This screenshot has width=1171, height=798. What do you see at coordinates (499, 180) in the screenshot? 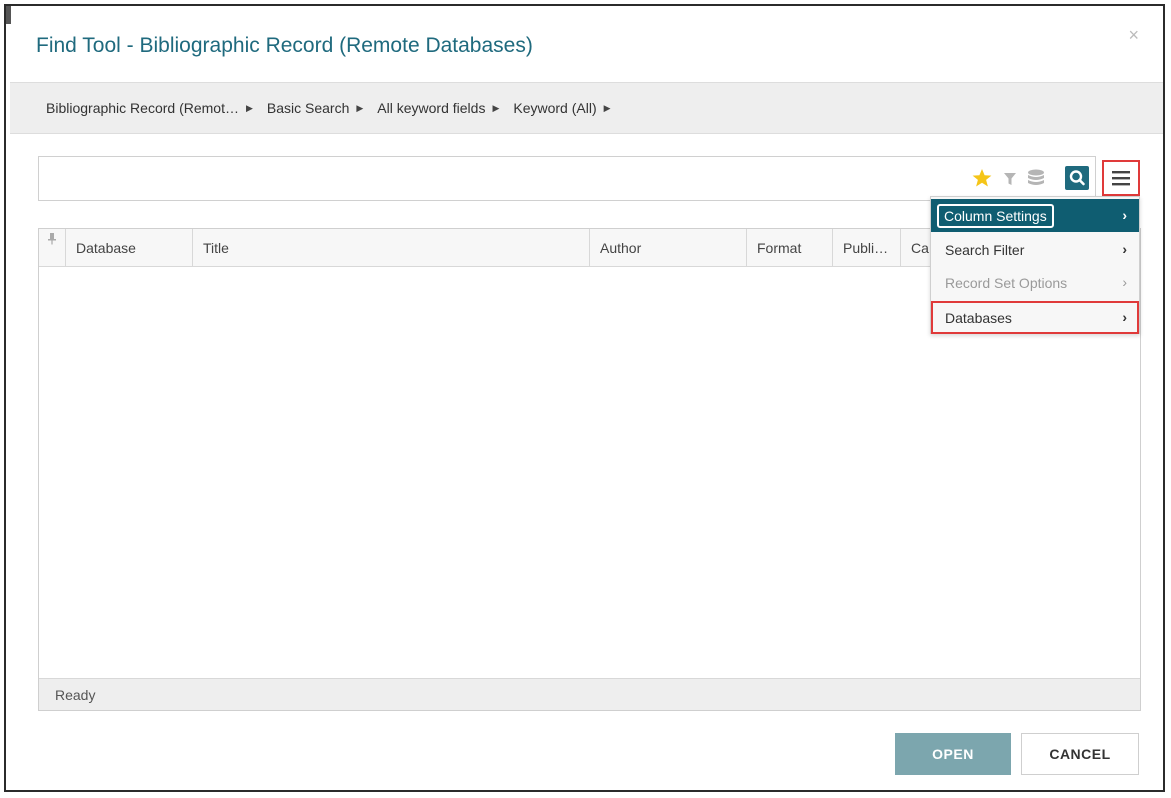
I see `search-input` at bounding box center [499, 180].